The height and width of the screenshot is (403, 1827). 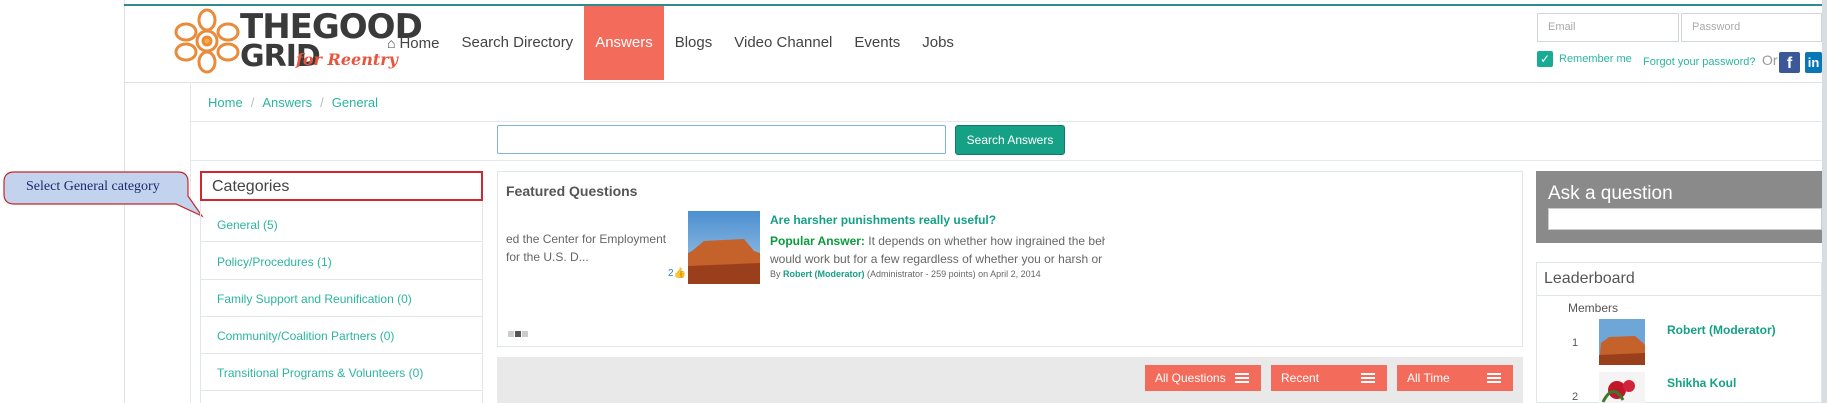 I want to click on leaderboard-title: Leaderboard, so click(x=1589, y=278).